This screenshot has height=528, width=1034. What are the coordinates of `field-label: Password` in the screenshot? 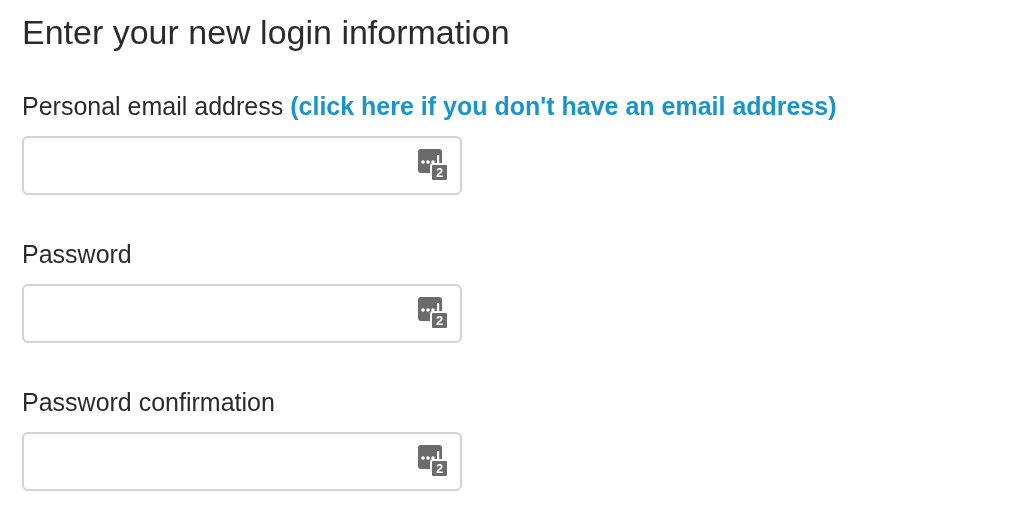 It's located at (77, 254).